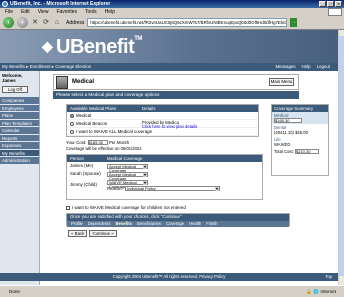 The width and height of the screenshot is (344, 297). What do you see at coordinates (115, 188) in the screenshot?
I see `reason-label: Reason:` at bounding box center [115, 188].